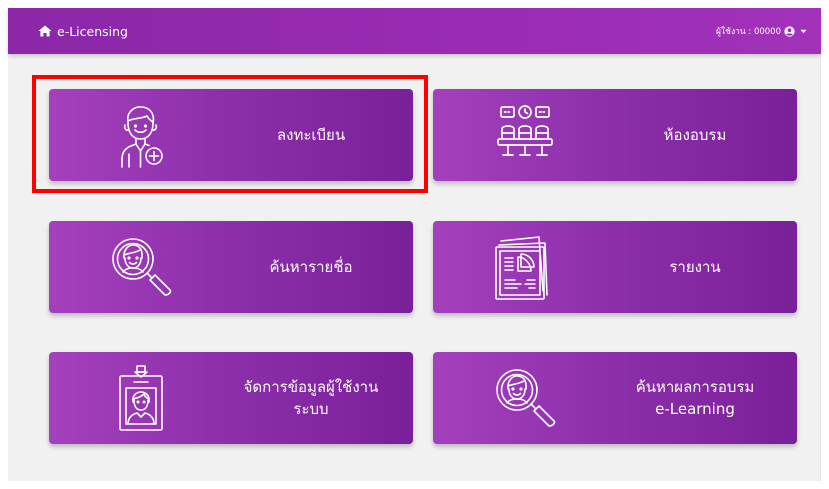  Describe the element at coordinates (525, 135) in the screenshot. I see `classroom-seats-icon` at that location.